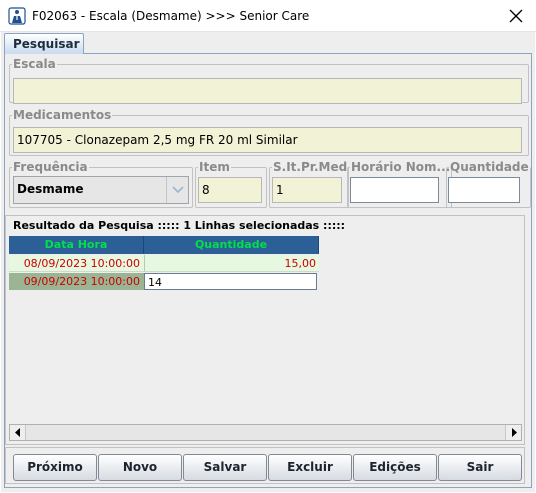 The height and width of the screenshot is (493, 536). I want to click on edicoes-button: Edições, so click(395, 467).